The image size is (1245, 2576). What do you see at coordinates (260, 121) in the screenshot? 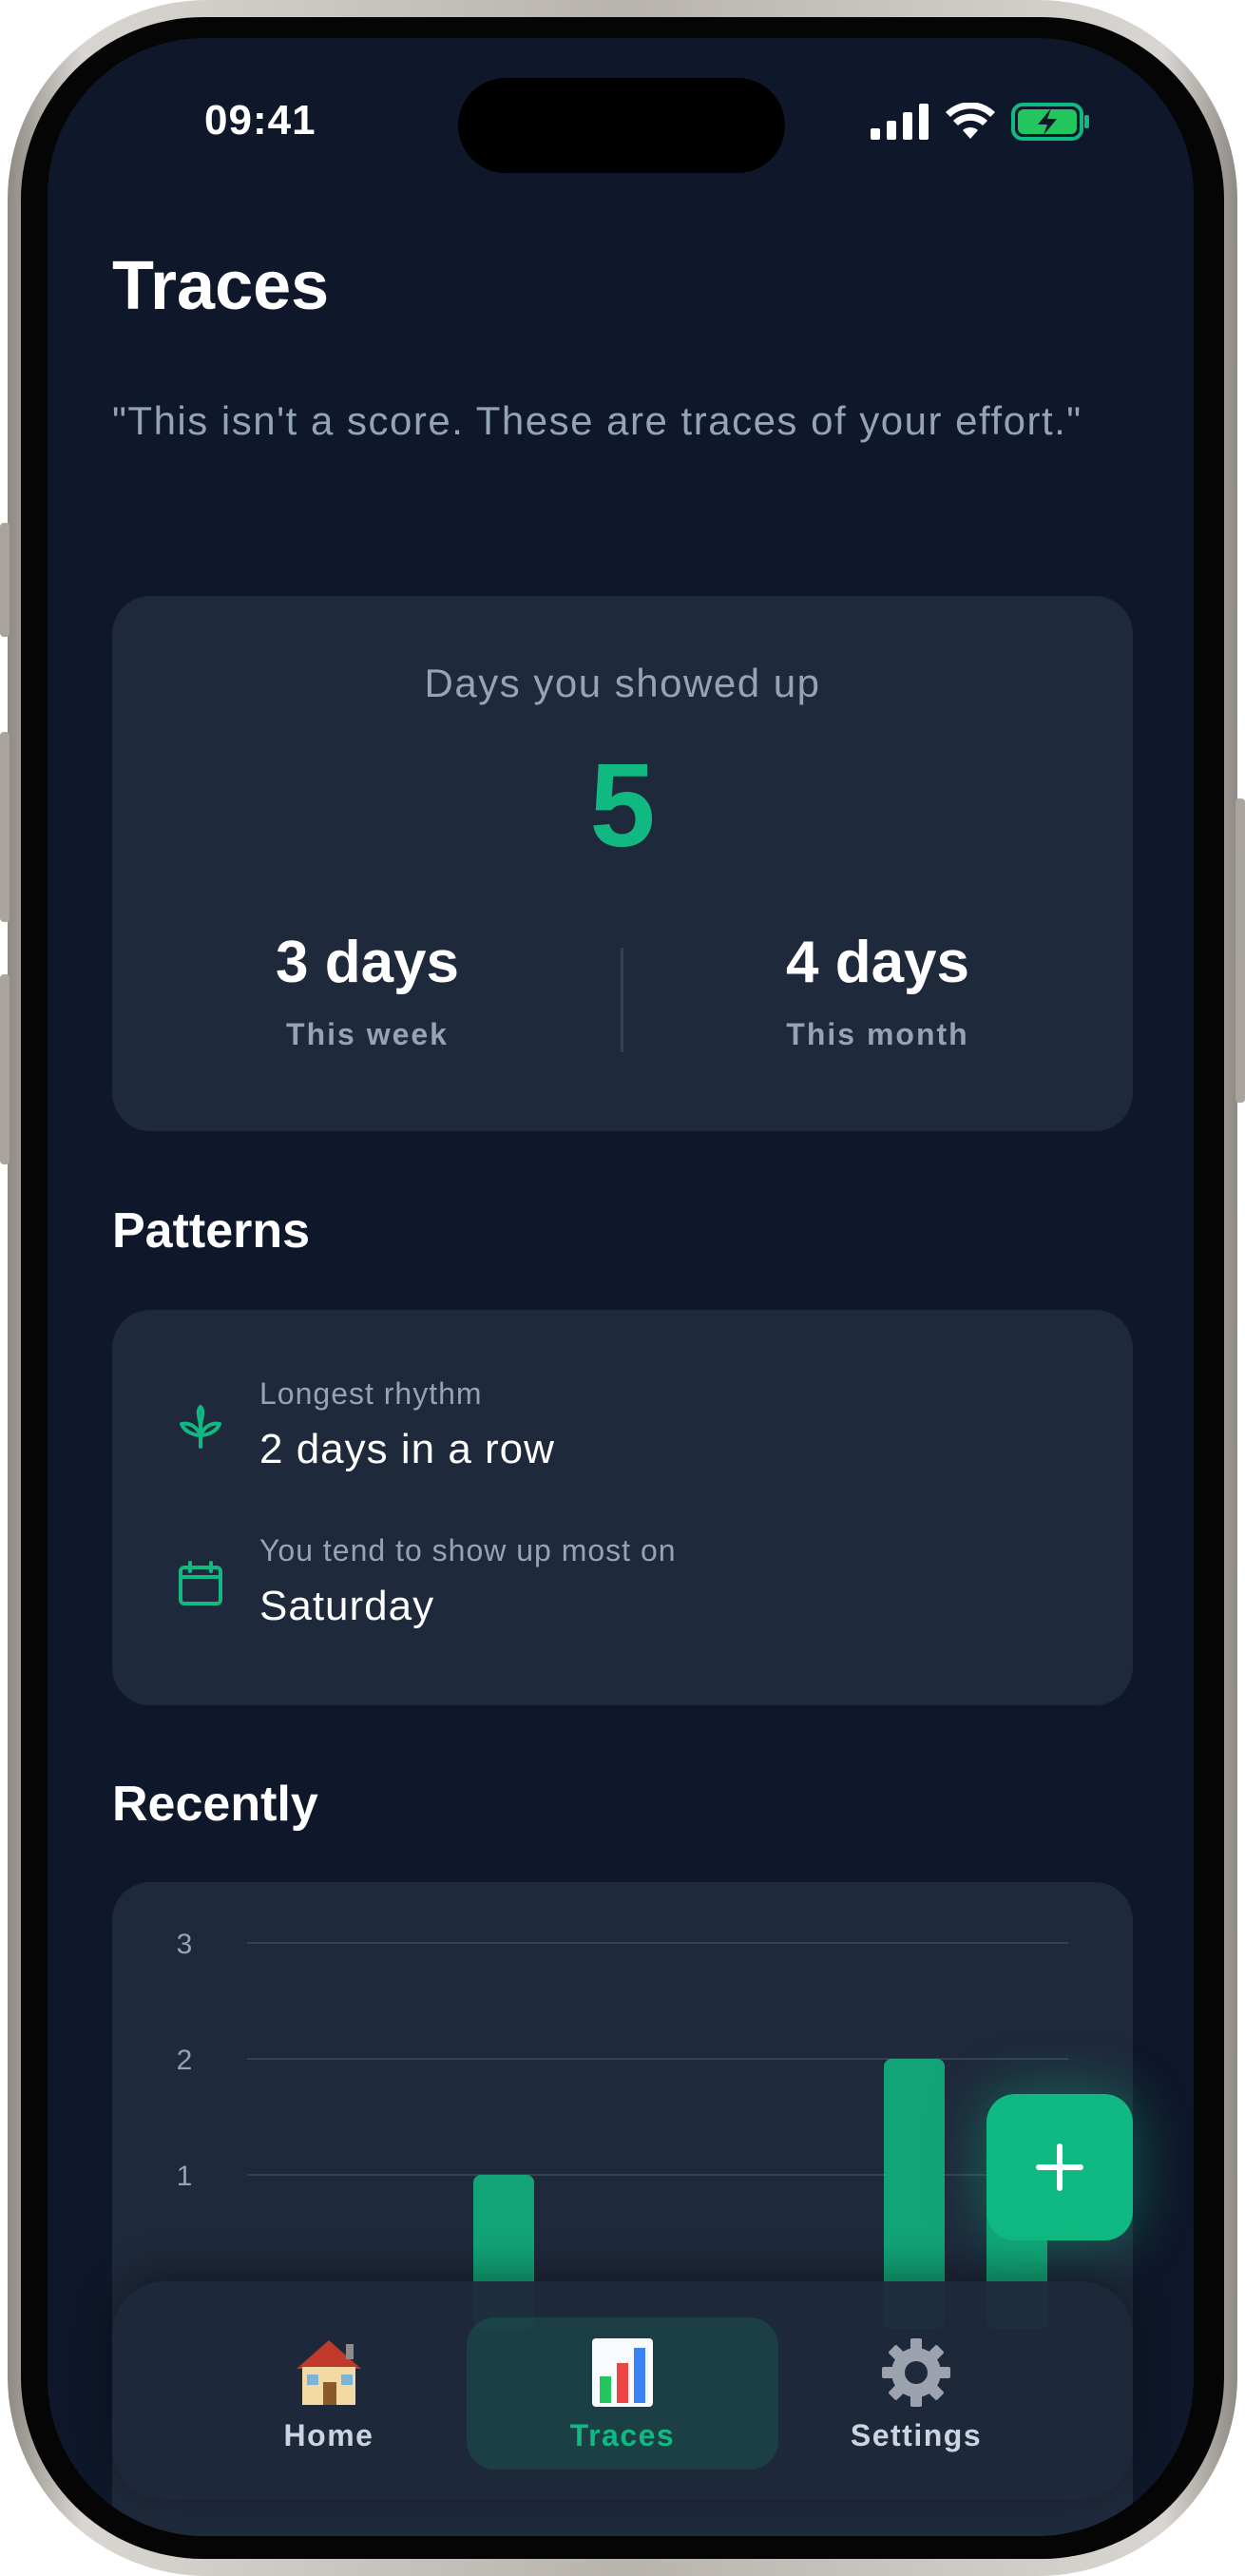
I see `status-time: 09:41` at bounding box center [260, 121].